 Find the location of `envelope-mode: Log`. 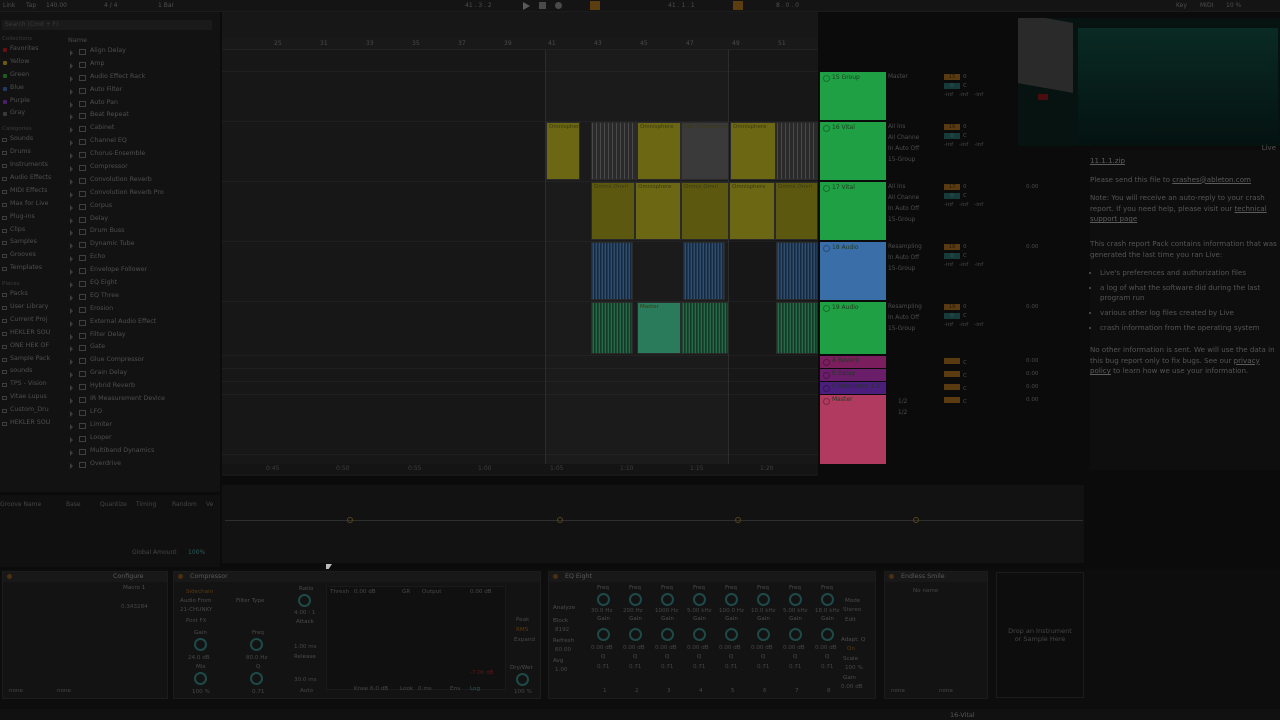

envelope-mode: Log is located at coordinates (475, 689).